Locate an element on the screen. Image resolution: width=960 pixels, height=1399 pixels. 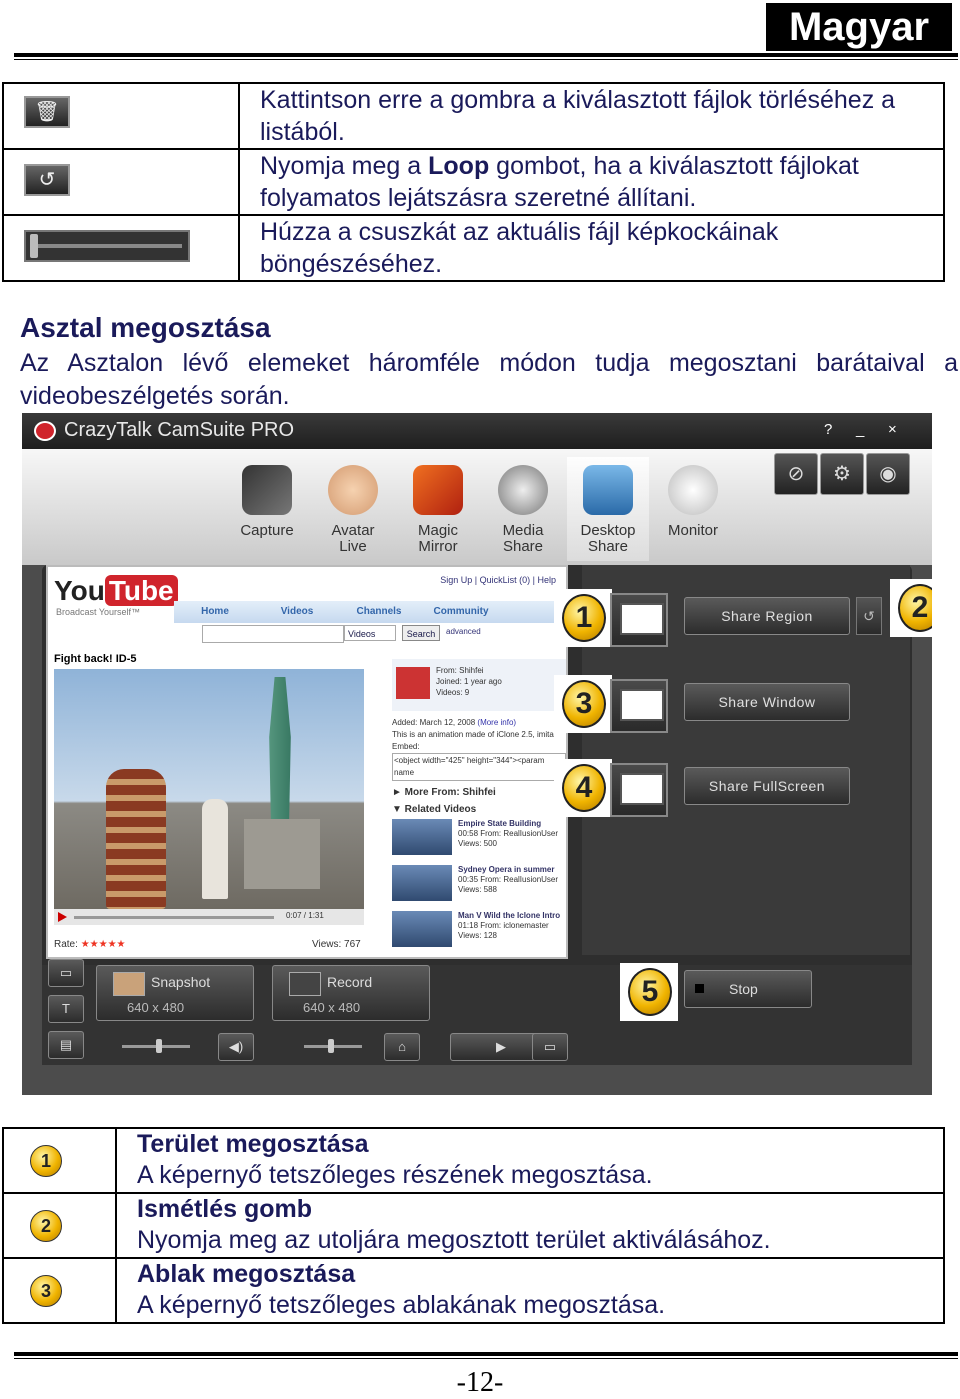
icon-cell: 2 is located at coordinates (59, 1225).